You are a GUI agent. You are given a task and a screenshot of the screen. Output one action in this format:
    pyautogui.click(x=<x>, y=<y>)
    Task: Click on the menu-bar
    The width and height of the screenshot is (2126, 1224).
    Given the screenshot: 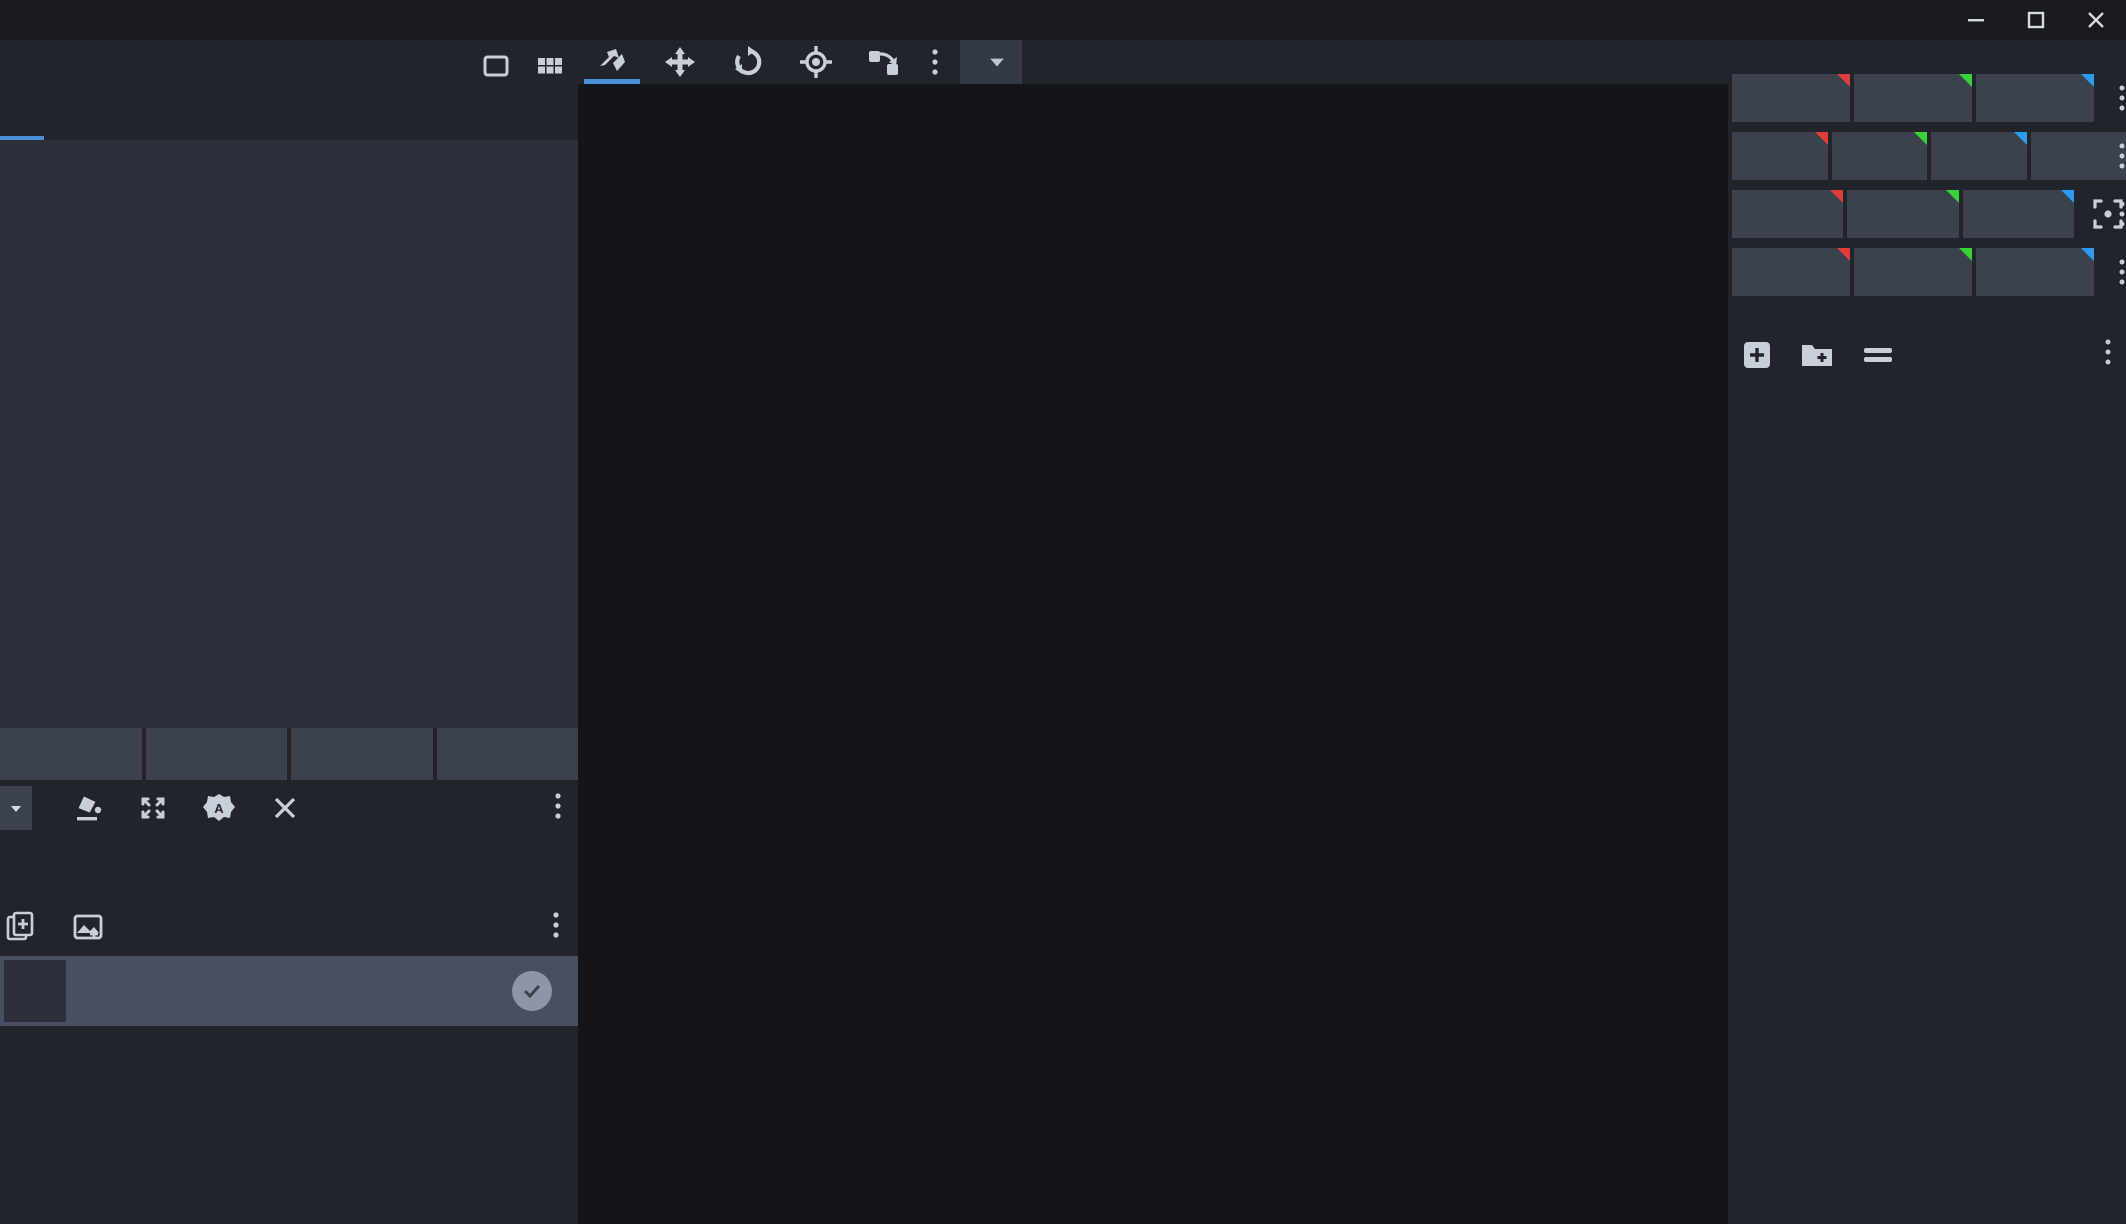 What is the action you would take?
    pyautogui.click(x=126, y=20)
    